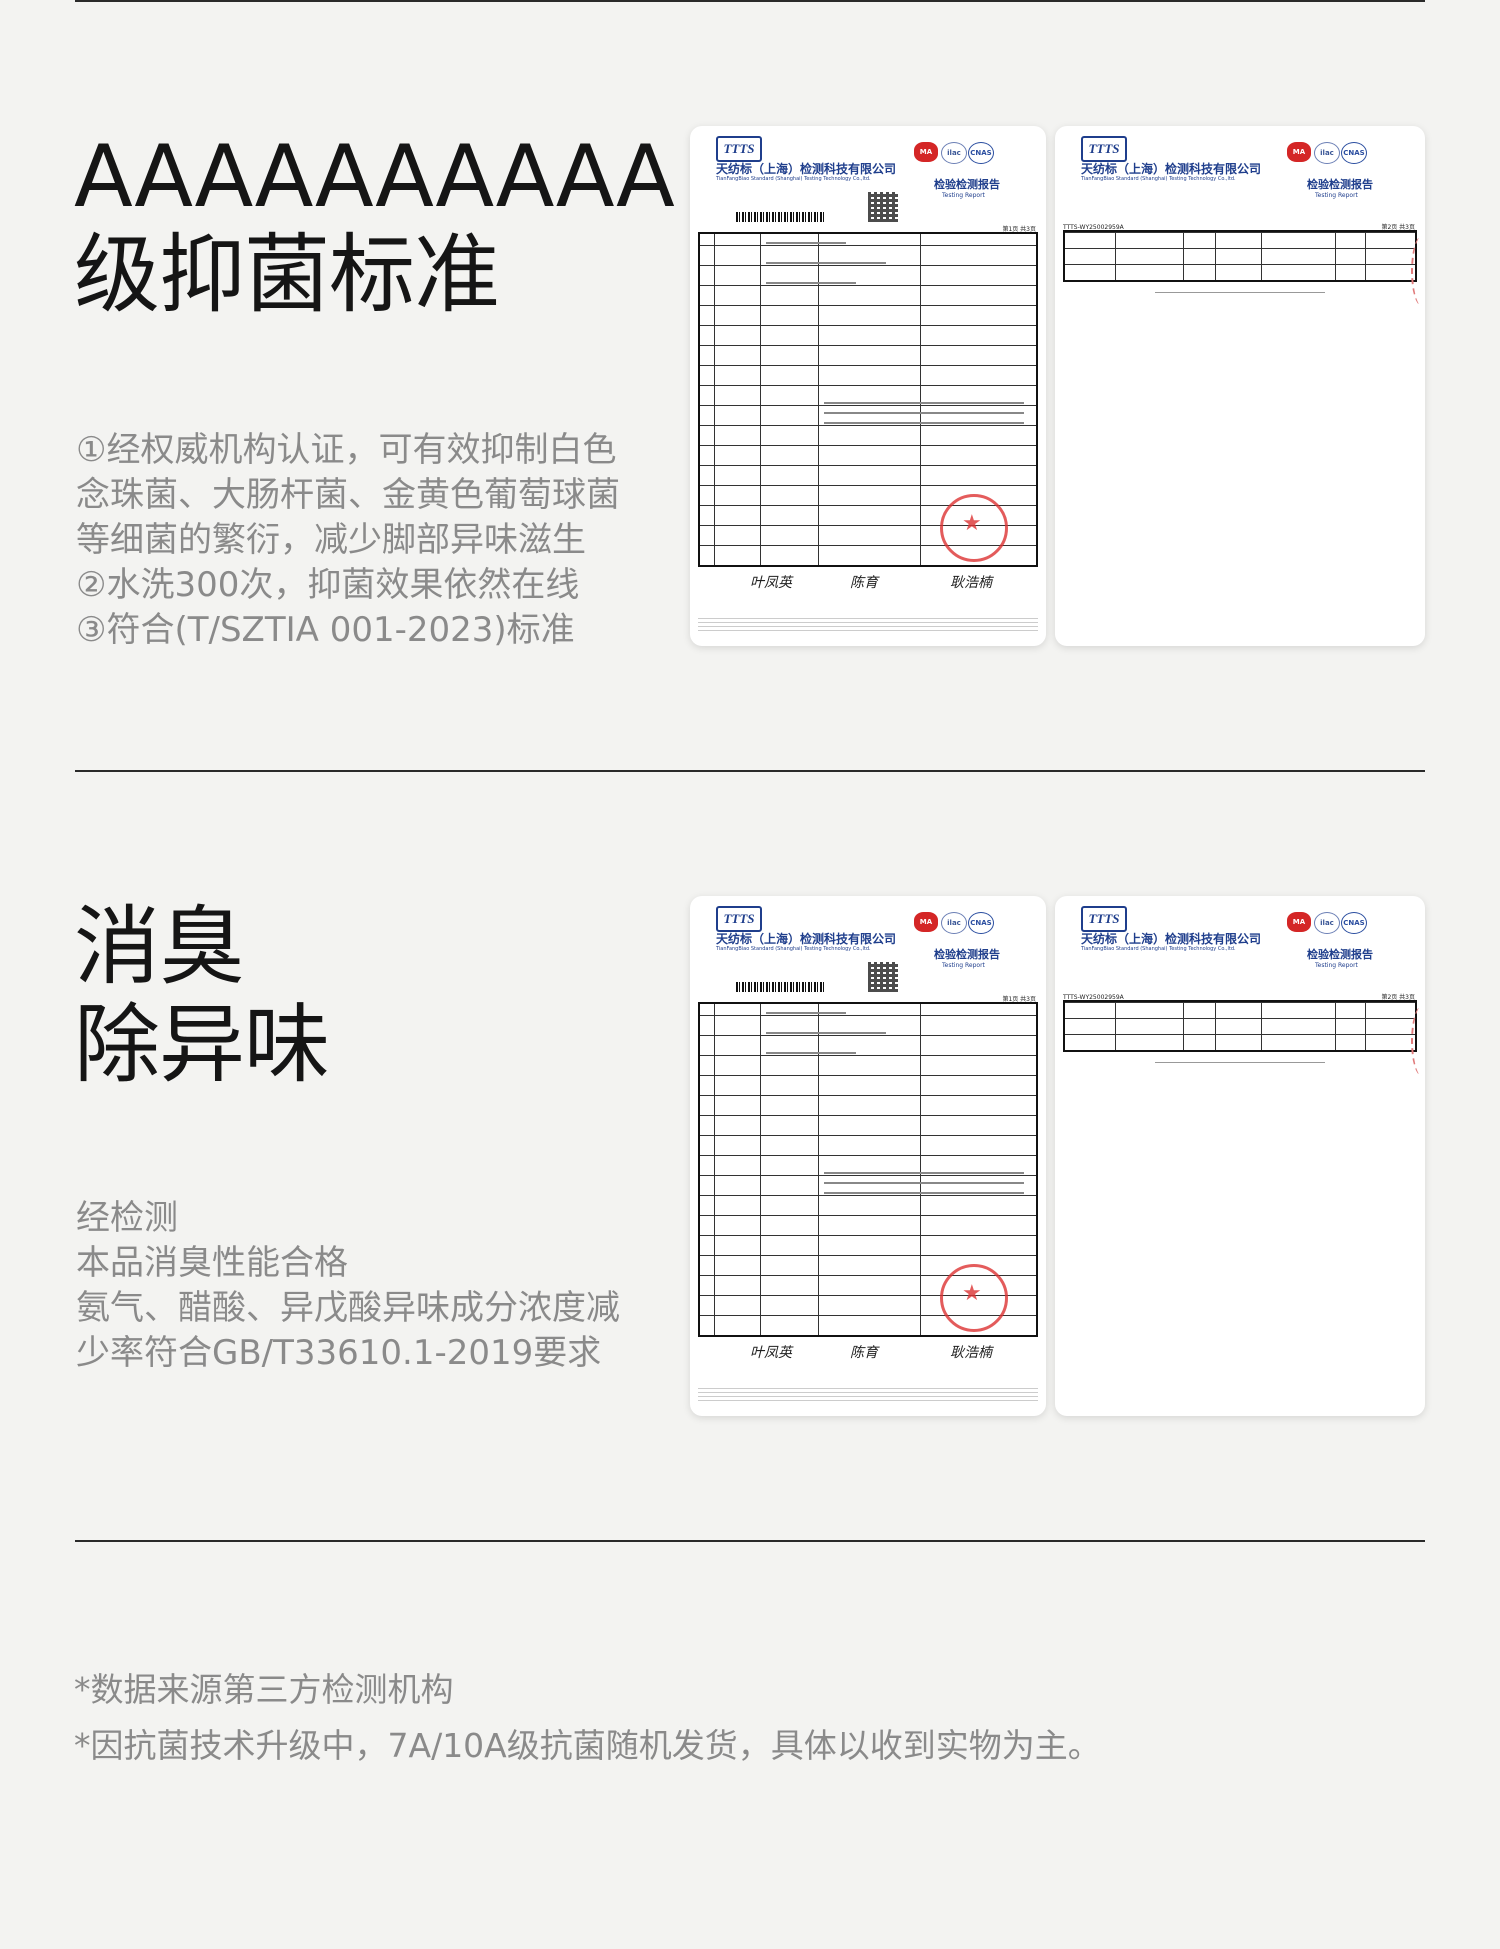  Describe the element at coordinates (750, 1) in the screenshot. I see `top-divider` at that location.